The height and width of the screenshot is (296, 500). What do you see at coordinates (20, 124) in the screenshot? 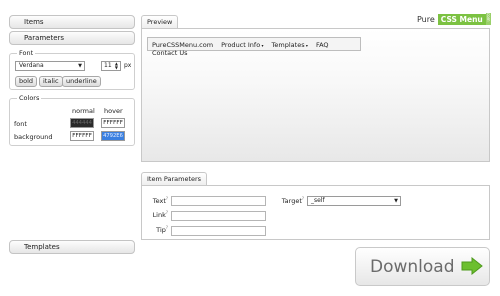
I see `font-color-label: font` at bounding box center [20, 124].